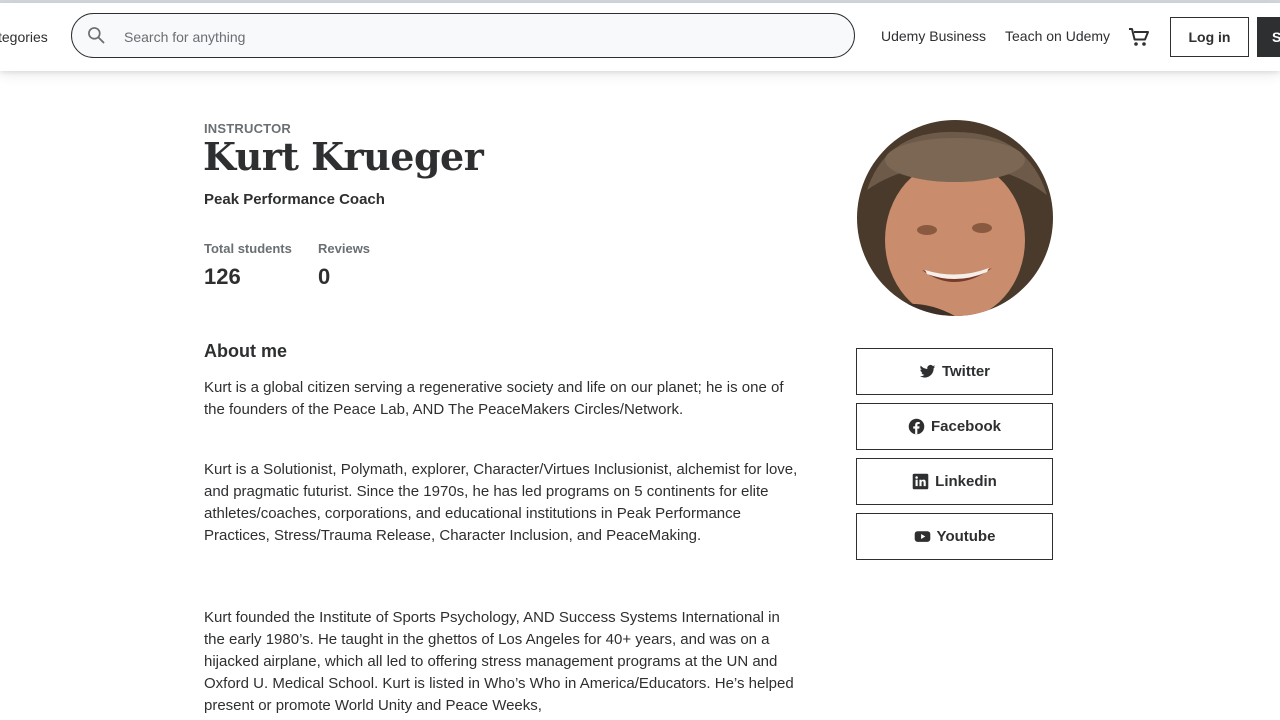 The width and height of the screenshot is (1280, 720). I want to click on udemy-business-link: Udemy Business, so click(933, 36).